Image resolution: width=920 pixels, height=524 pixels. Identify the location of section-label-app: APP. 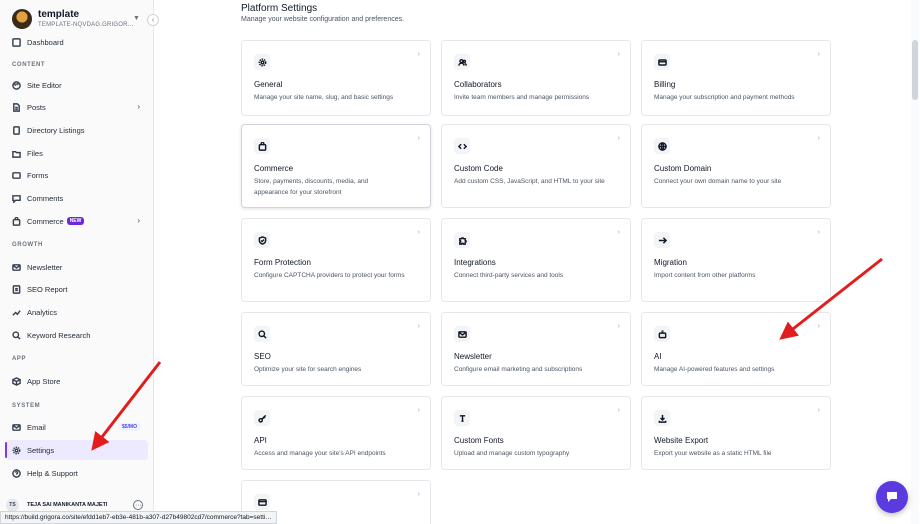
(19, 359).